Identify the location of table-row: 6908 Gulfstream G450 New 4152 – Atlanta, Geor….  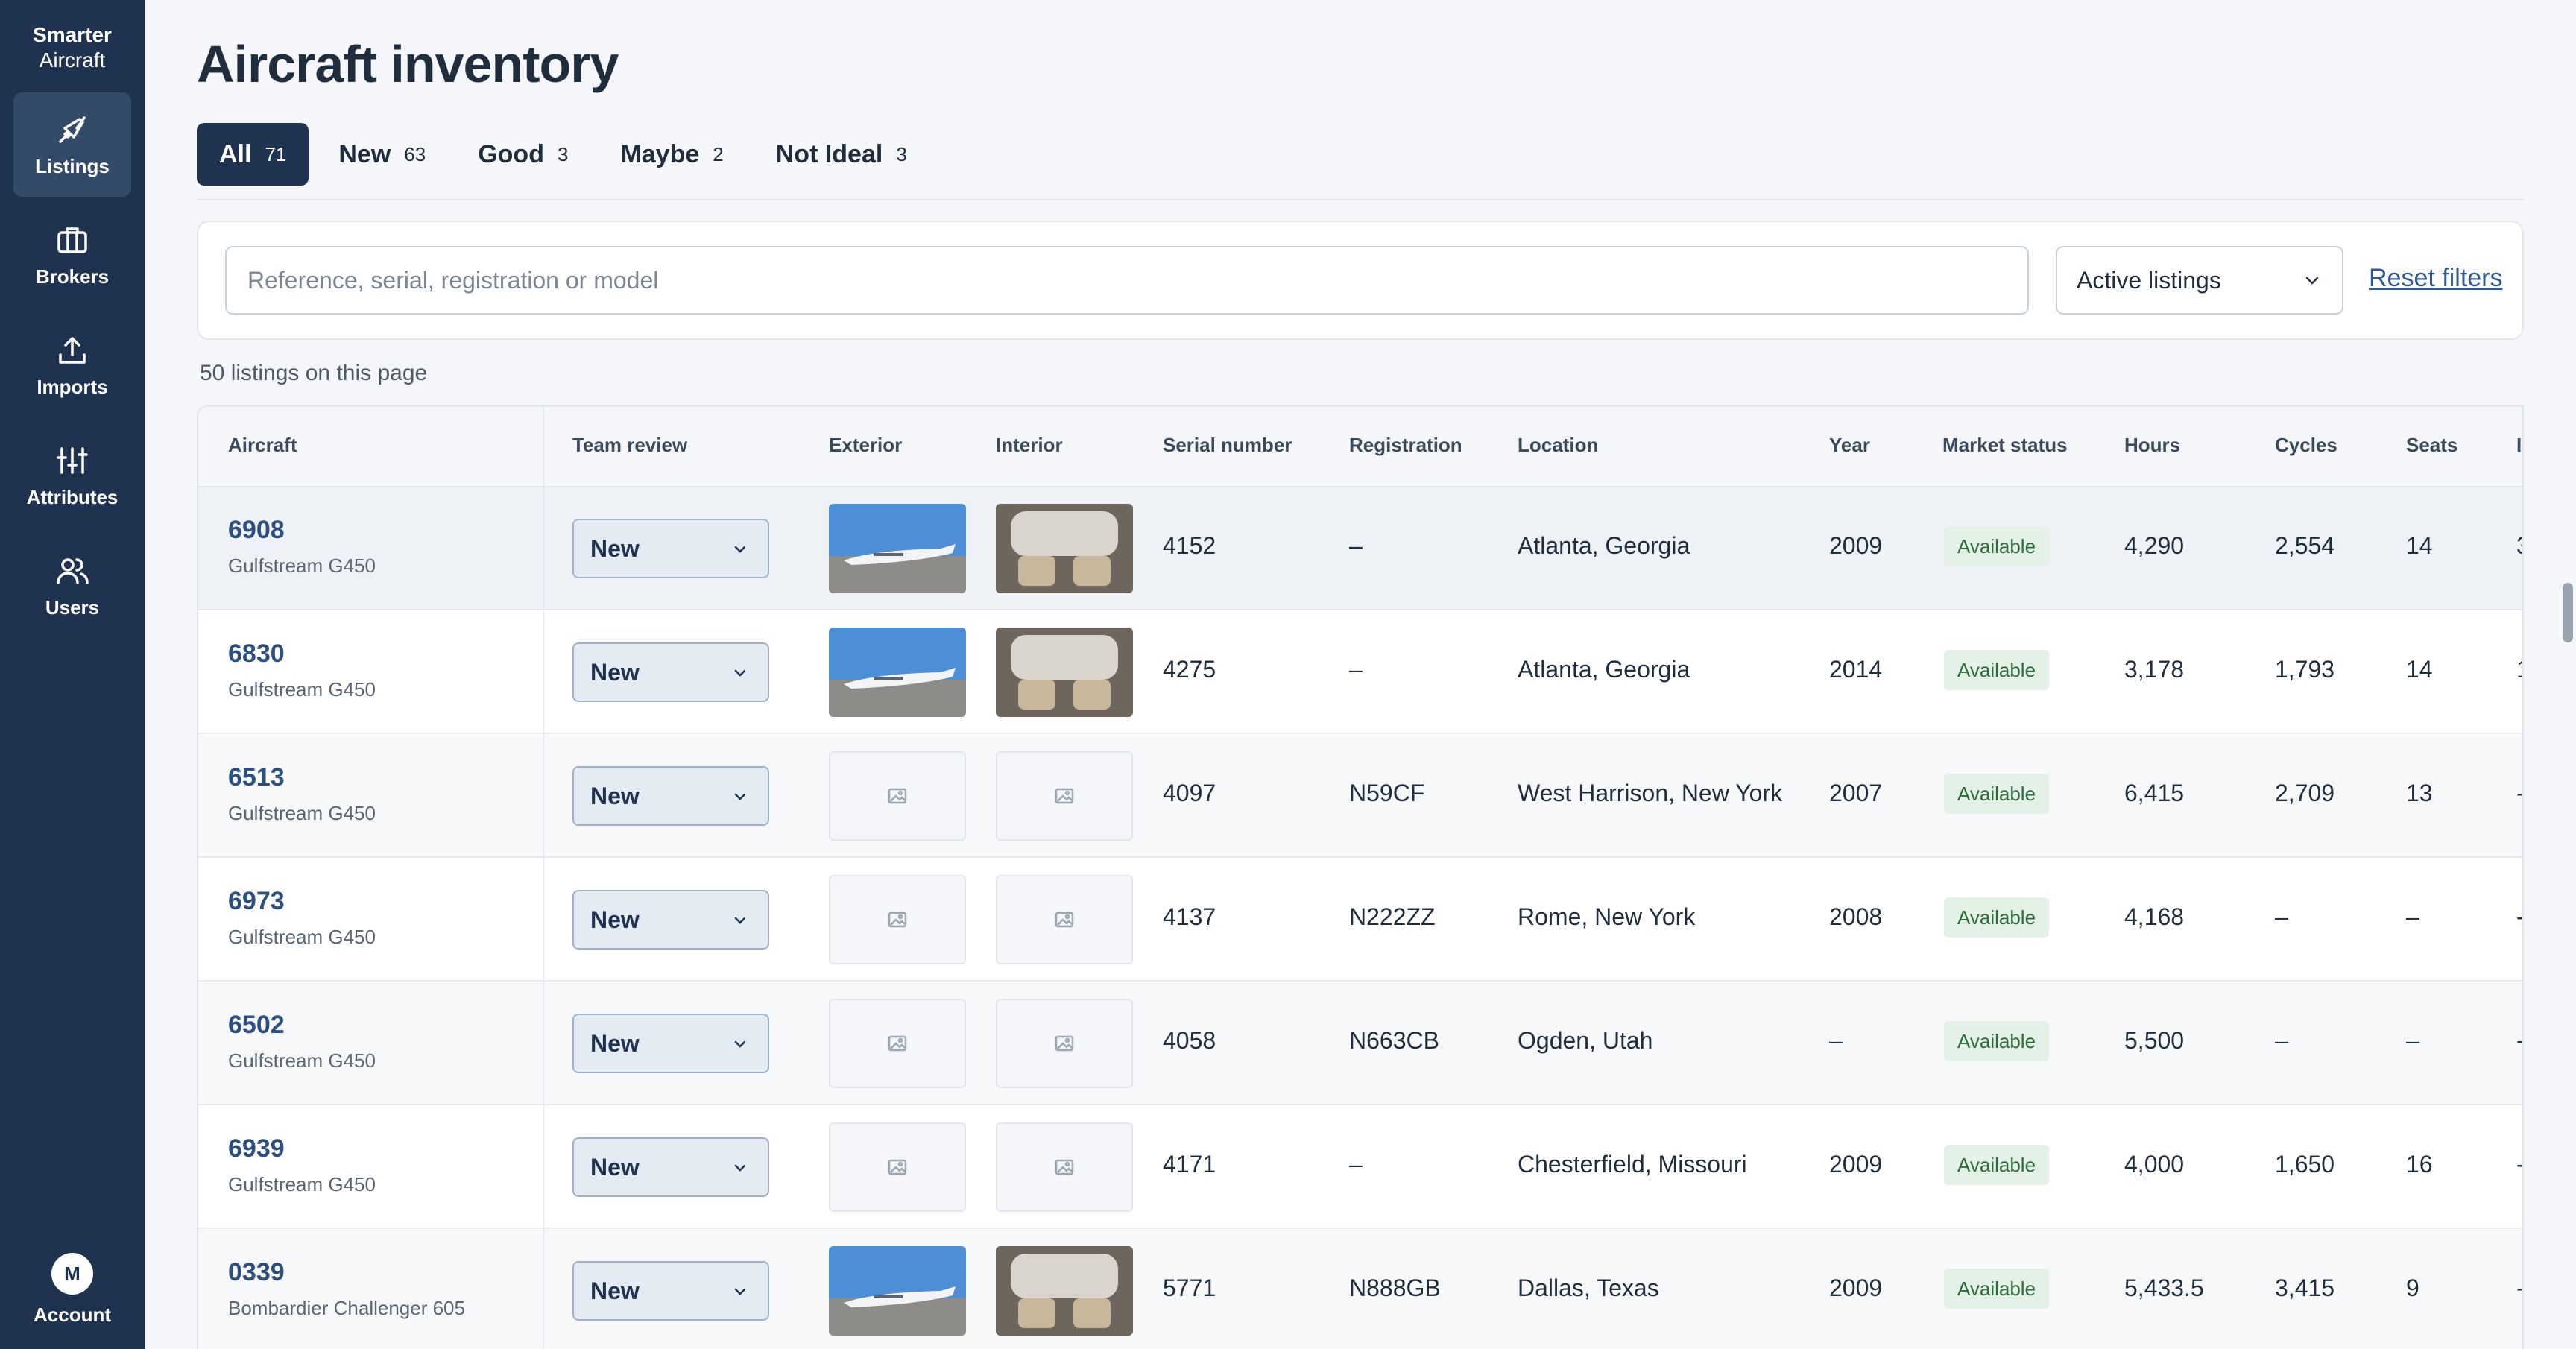
(1360, 548).